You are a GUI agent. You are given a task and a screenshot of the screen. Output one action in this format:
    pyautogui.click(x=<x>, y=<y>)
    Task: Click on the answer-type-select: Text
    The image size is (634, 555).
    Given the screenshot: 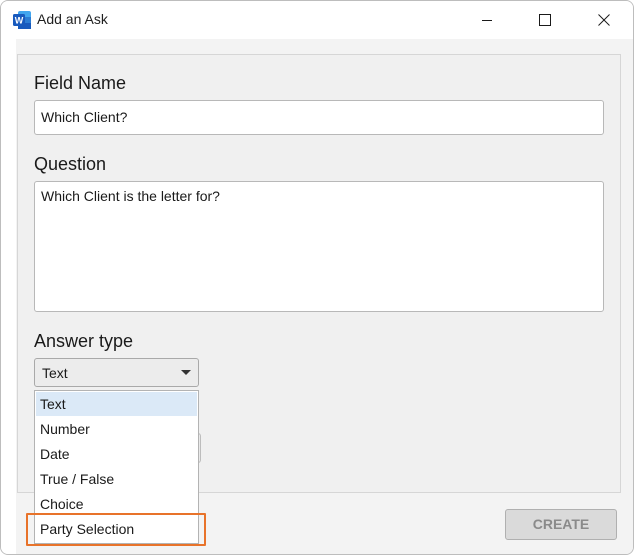 What is the action you would take?
    pyautogui.click(x=116, y=372)
    